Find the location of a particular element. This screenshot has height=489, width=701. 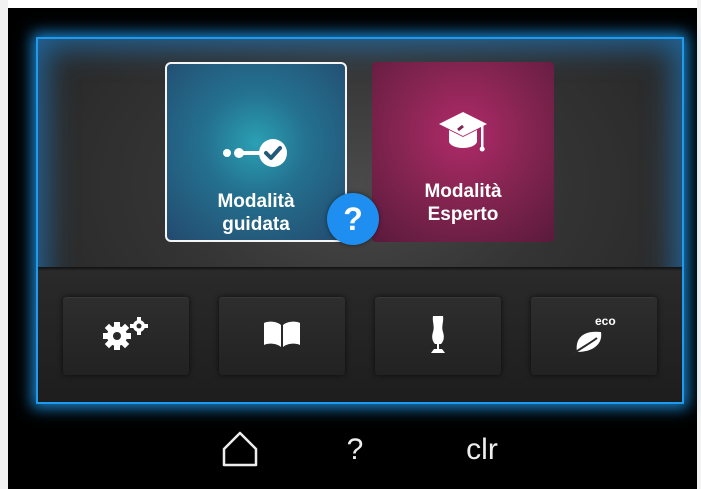

dress-form-icon is located at coordinates (438, 336).